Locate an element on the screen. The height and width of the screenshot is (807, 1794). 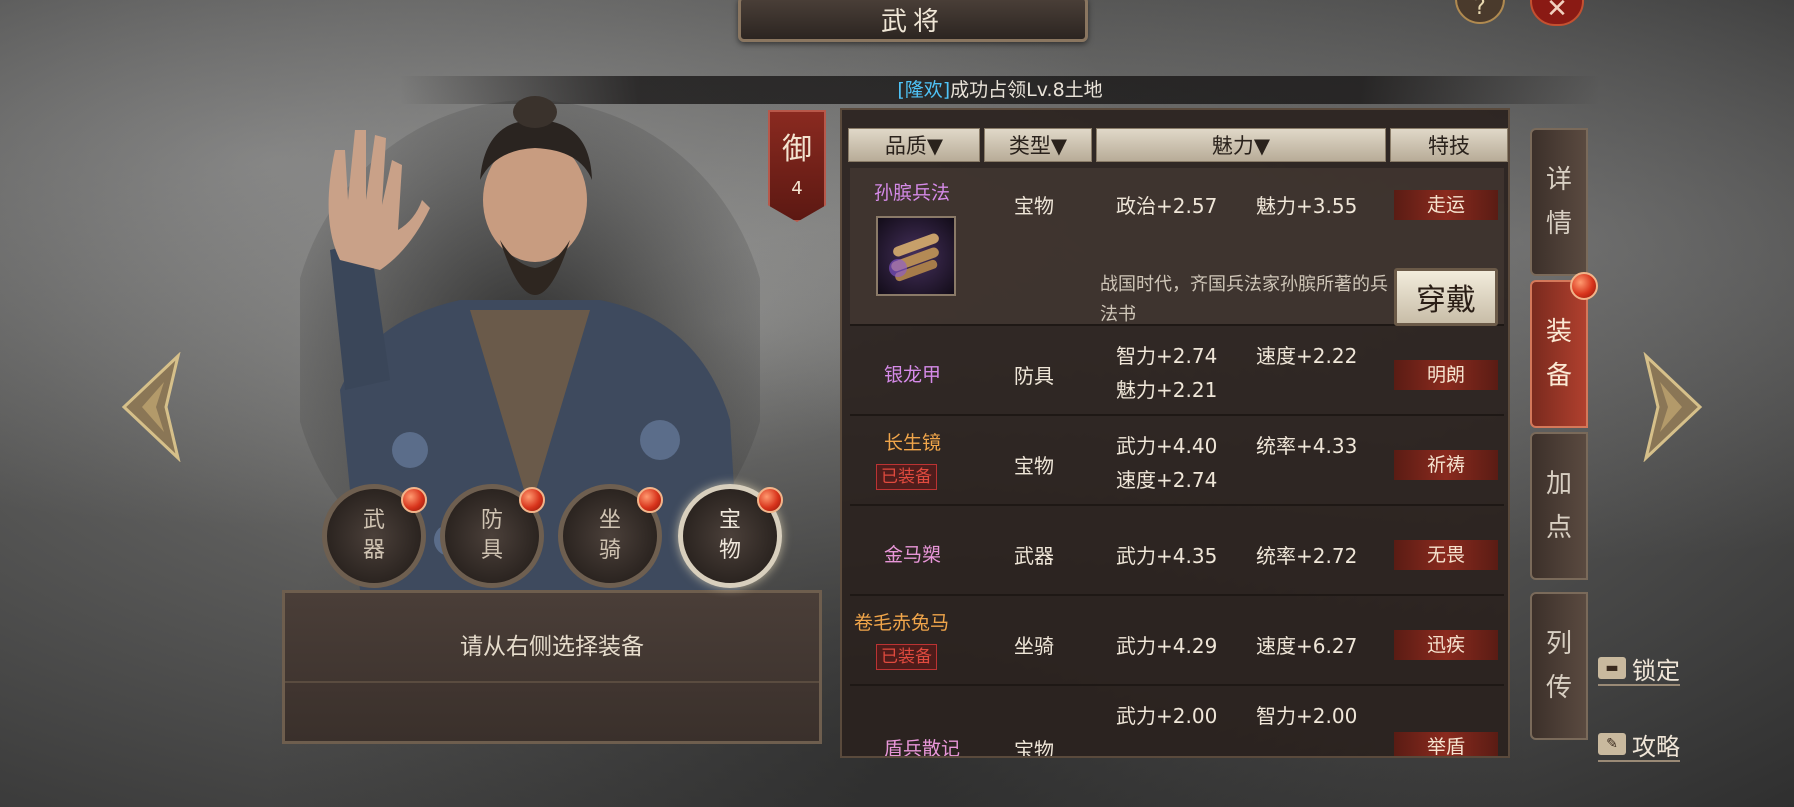
column-charm-sort: 魅力▼ is located at coordinates (1241, 145).